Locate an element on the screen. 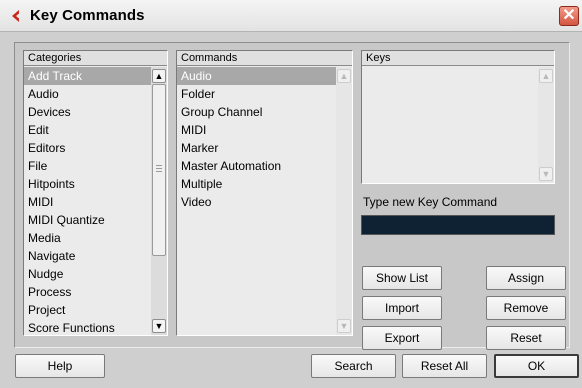 The image size is (582, 388). category-list-item: Score Functions is located at coordinates (87, 327).